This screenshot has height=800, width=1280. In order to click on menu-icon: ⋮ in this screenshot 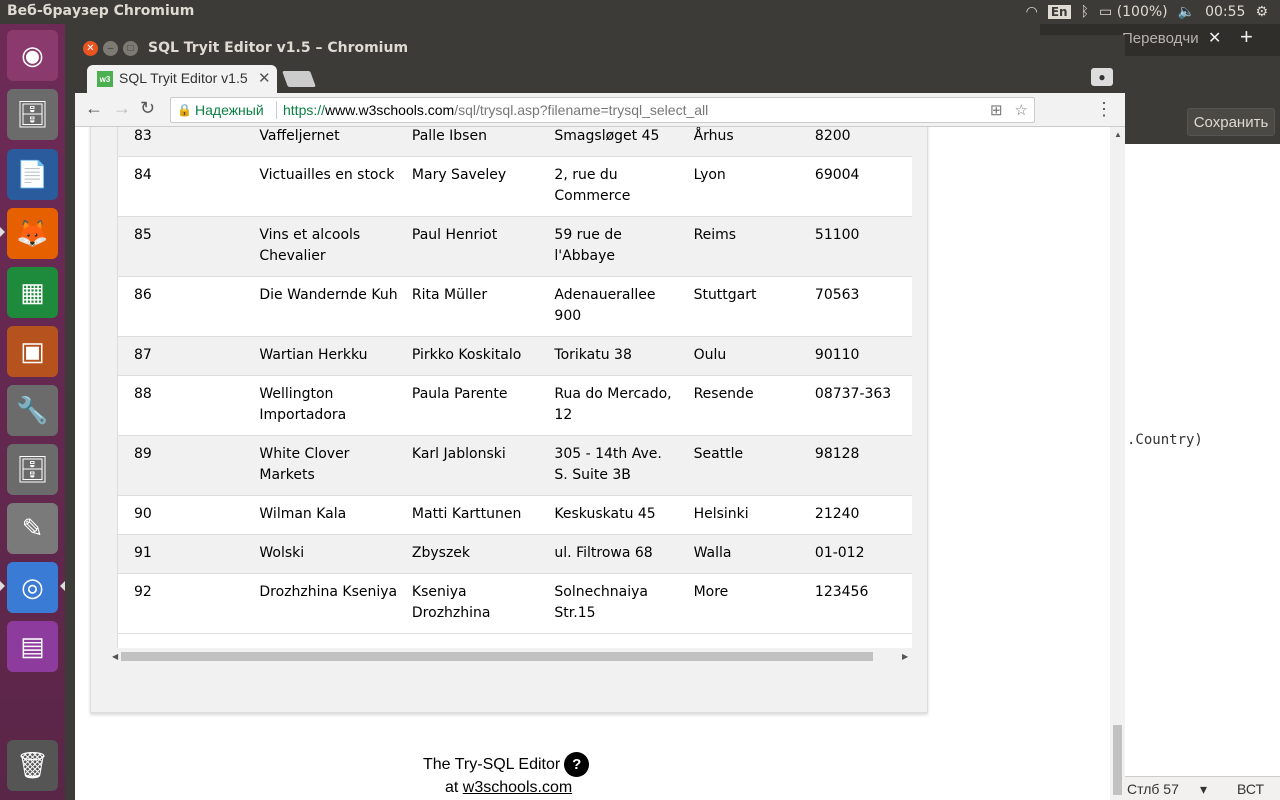, I will do `click(1104, 109)`.